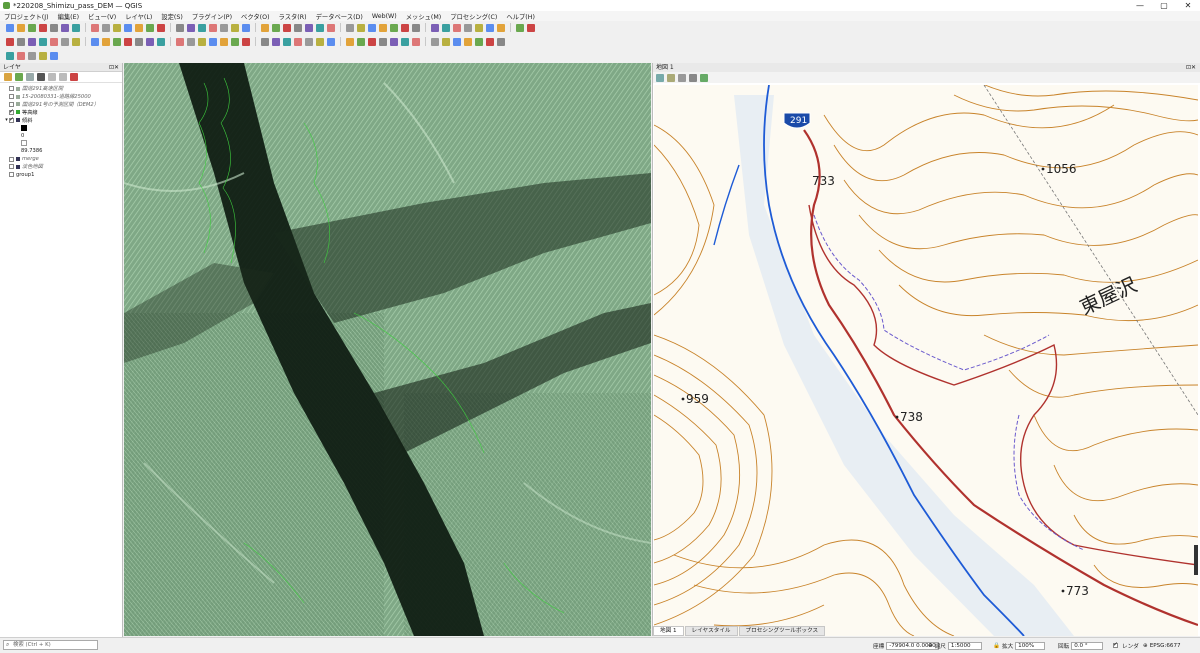 The image size is (1200, 653). I want to click on menu-item: データベース(D), so click(339, 16).